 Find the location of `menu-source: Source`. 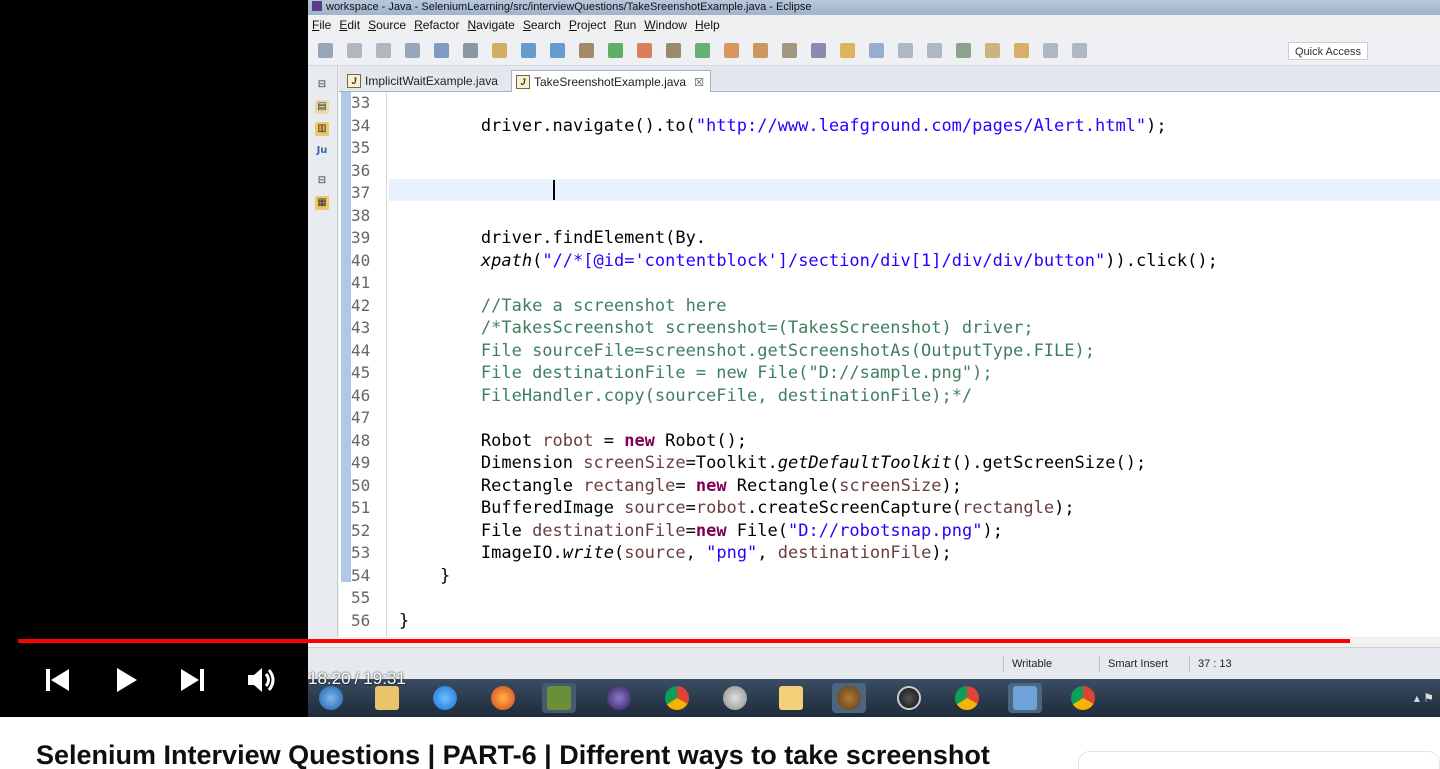

menu-source: Source is located at coordinates (387, 25).